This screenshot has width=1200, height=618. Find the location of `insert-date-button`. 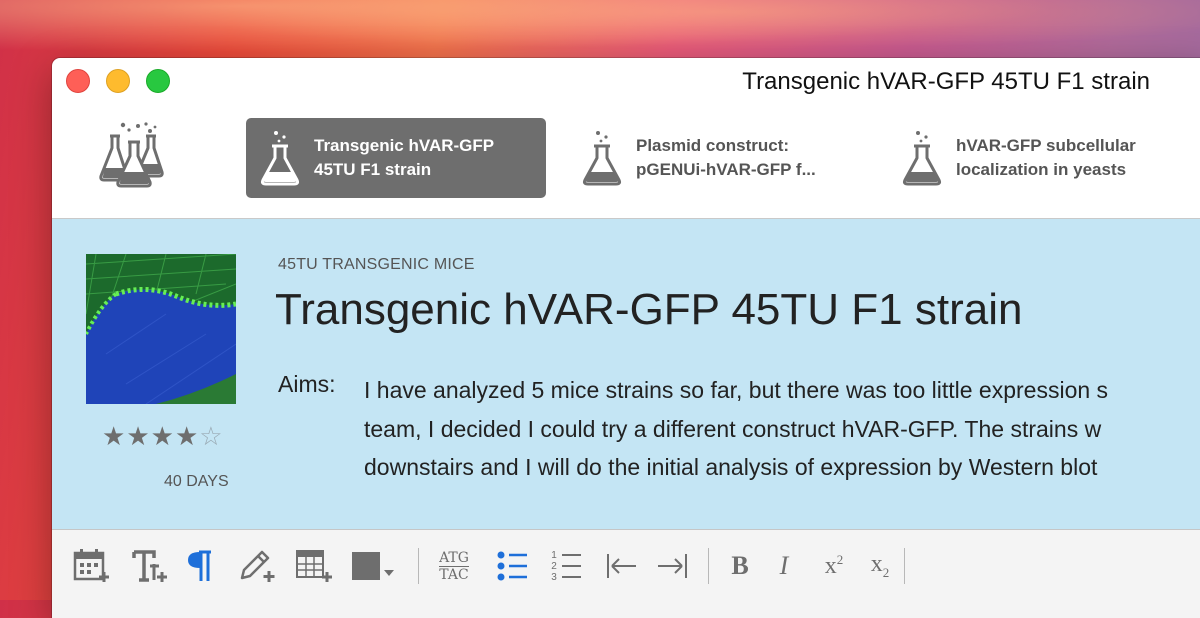

insert-date-button is located at coordinates (92, 566).